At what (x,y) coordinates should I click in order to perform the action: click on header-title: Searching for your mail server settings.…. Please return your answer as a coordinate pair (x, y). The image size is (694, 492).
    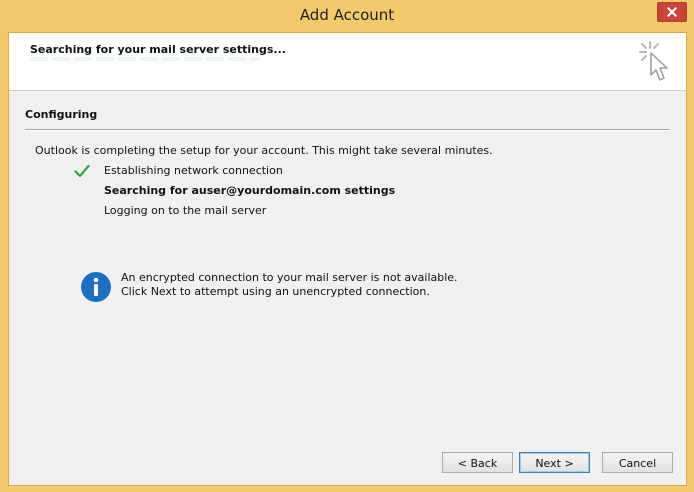
    Looking at the image, I should click on (158, 49).